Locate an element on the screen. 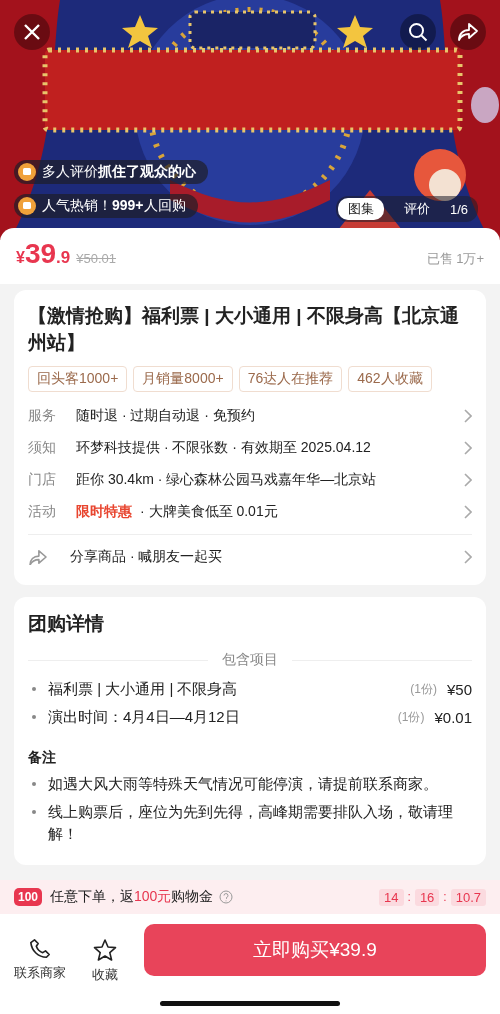  info-row: 活动 限时特惠 · 大牌美食低至 0.01元 is located at coordinates (250, 512).